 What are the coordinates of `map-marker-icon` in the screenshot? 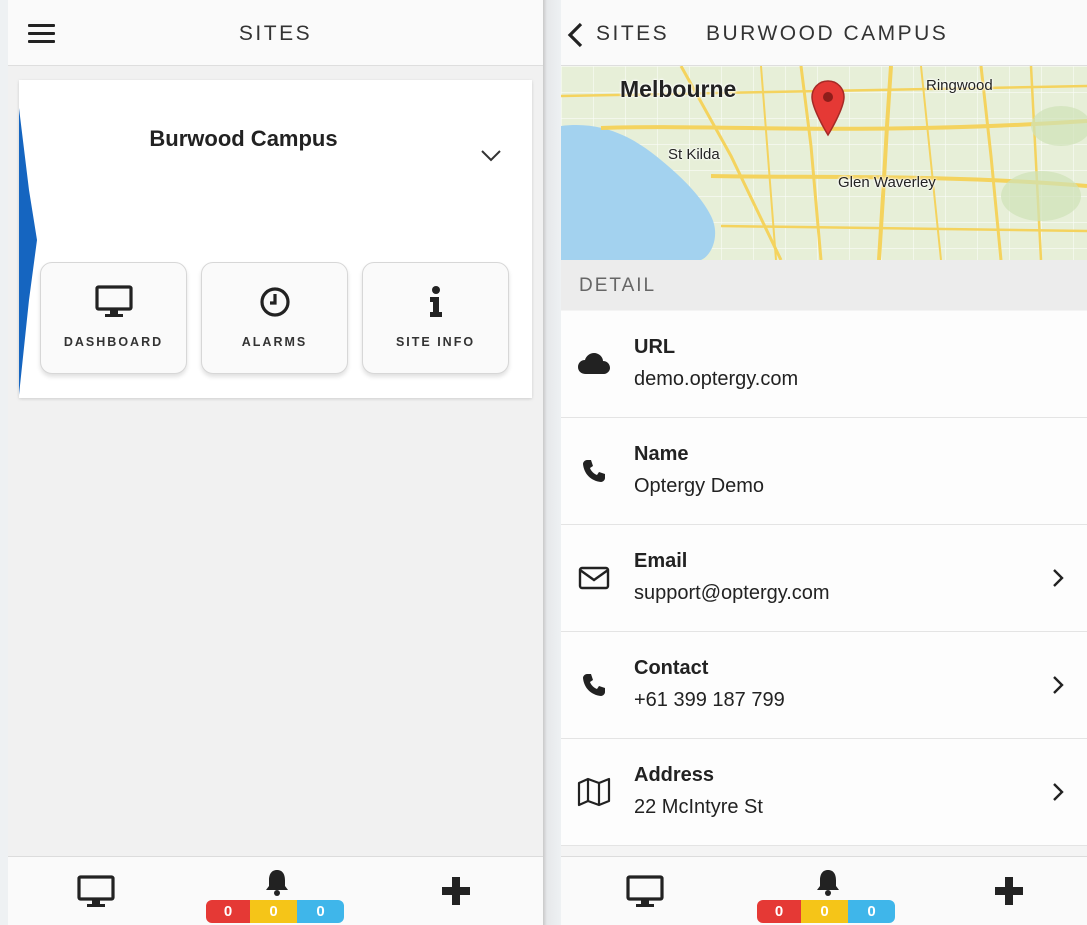 It's located at (828, 108).